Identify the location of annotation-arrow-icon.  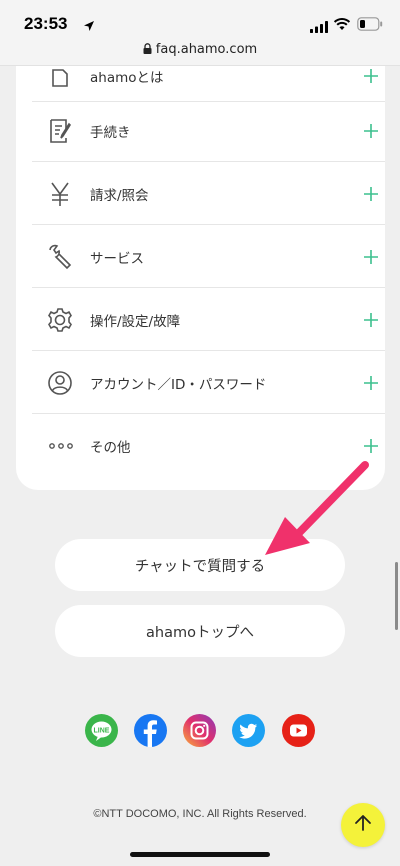
(315, 512).